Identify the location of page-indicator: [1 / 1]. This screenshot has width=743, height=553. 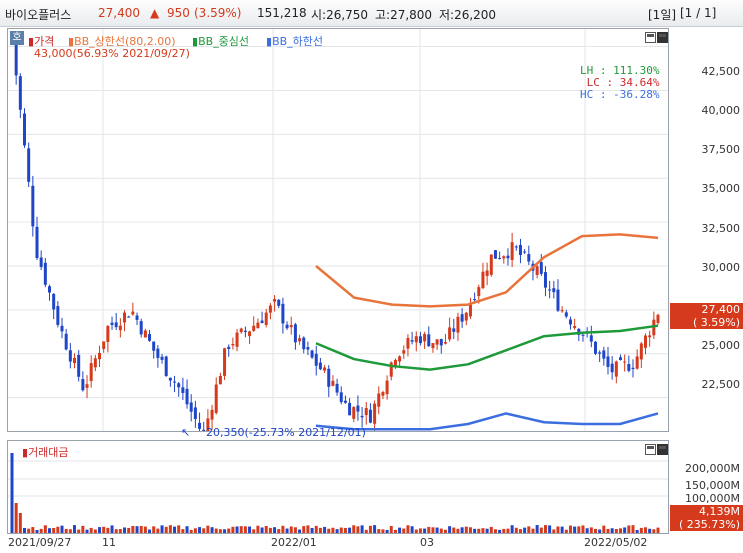
(698, 13).